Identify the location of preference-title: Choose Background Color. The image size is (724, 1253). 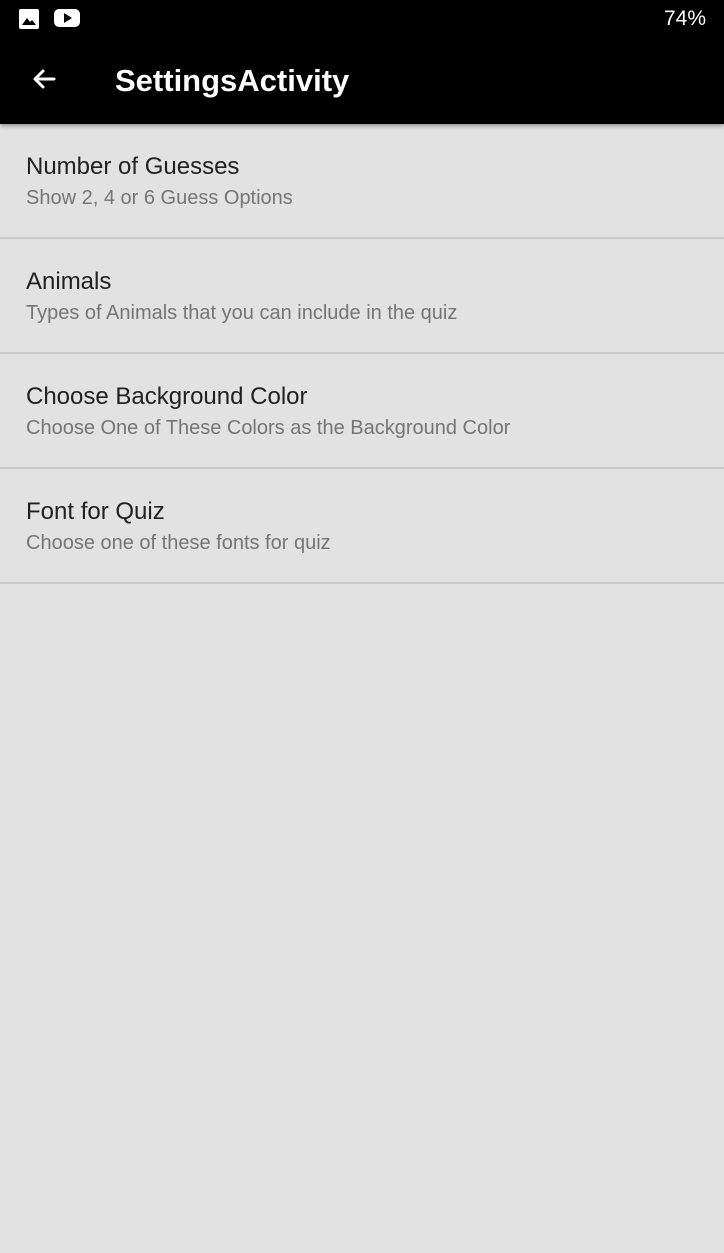
(167, 396).